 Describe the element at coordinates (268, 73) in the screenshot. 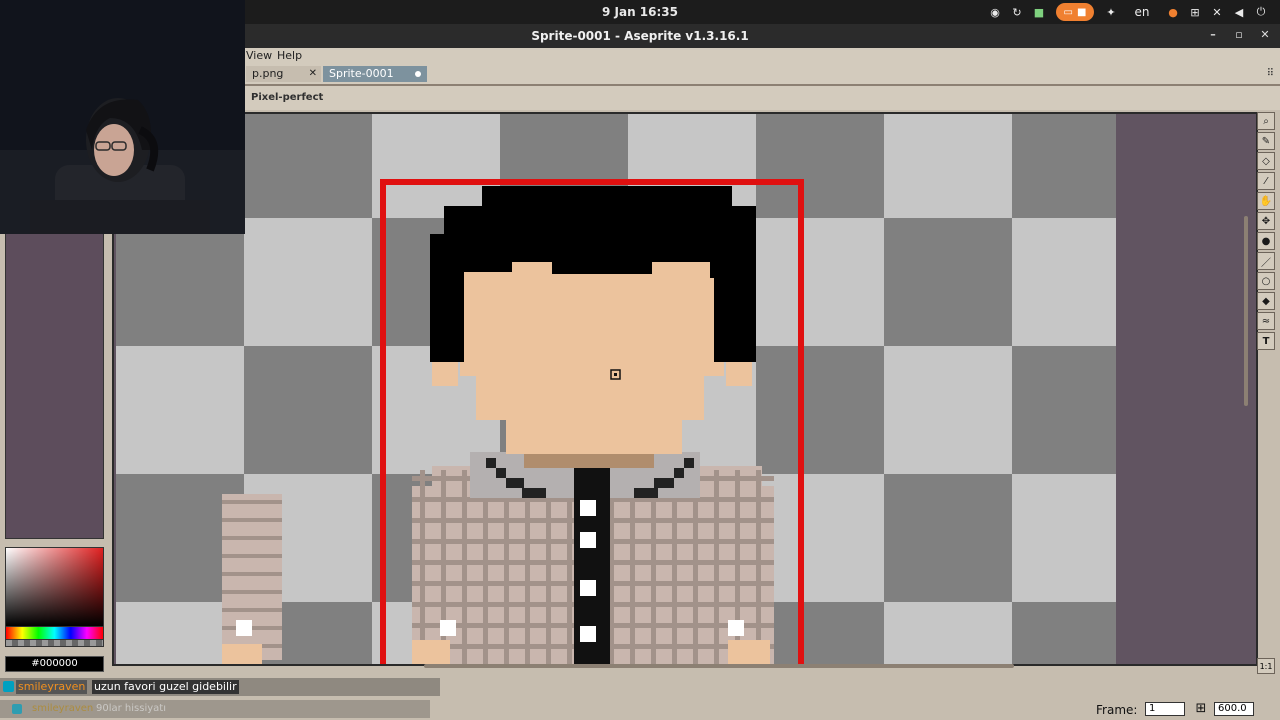

I see `tab-label: p.png` at that location.